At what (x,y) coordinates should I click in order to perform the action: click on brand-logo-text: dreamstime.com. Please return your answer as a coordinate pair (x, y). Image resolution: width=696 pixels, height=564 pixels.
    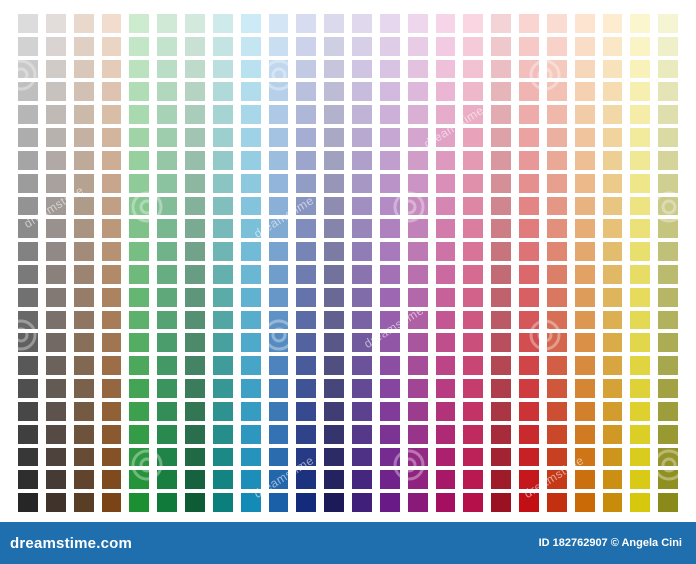
    Looking at the image, I should click on (71, 543).